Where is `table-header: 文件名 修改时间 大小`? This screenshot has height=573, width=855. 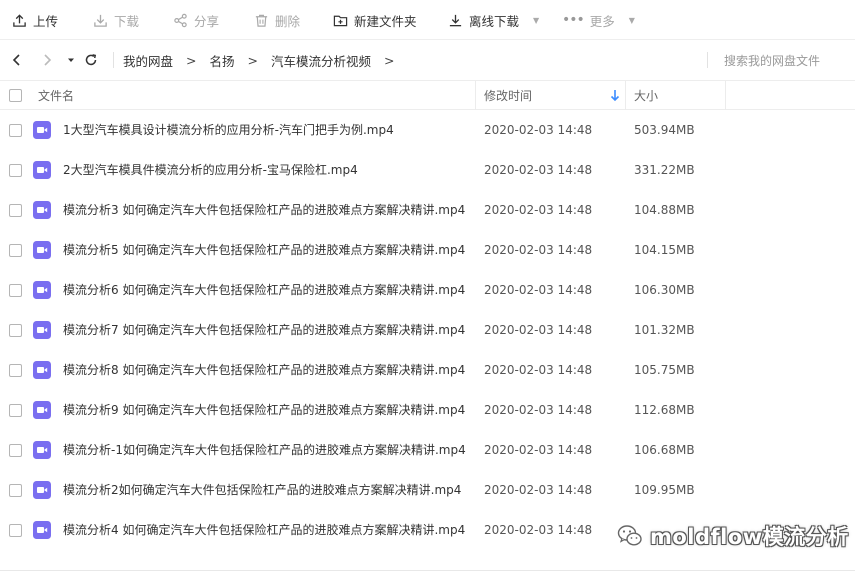
table-header: 文件名 修改时间 大小 is located at coordinates (427, 95).